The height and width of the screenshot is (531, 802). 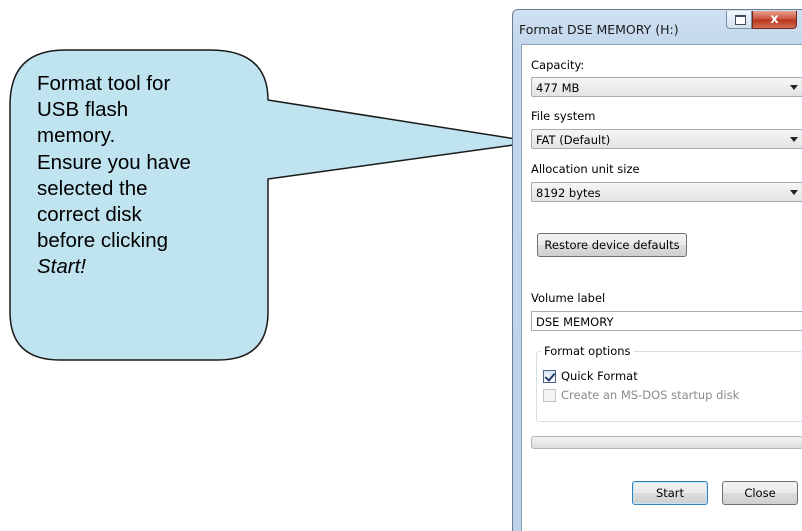 I want to click on file-system-select: FAT (Default), so click(x=666, y=139).